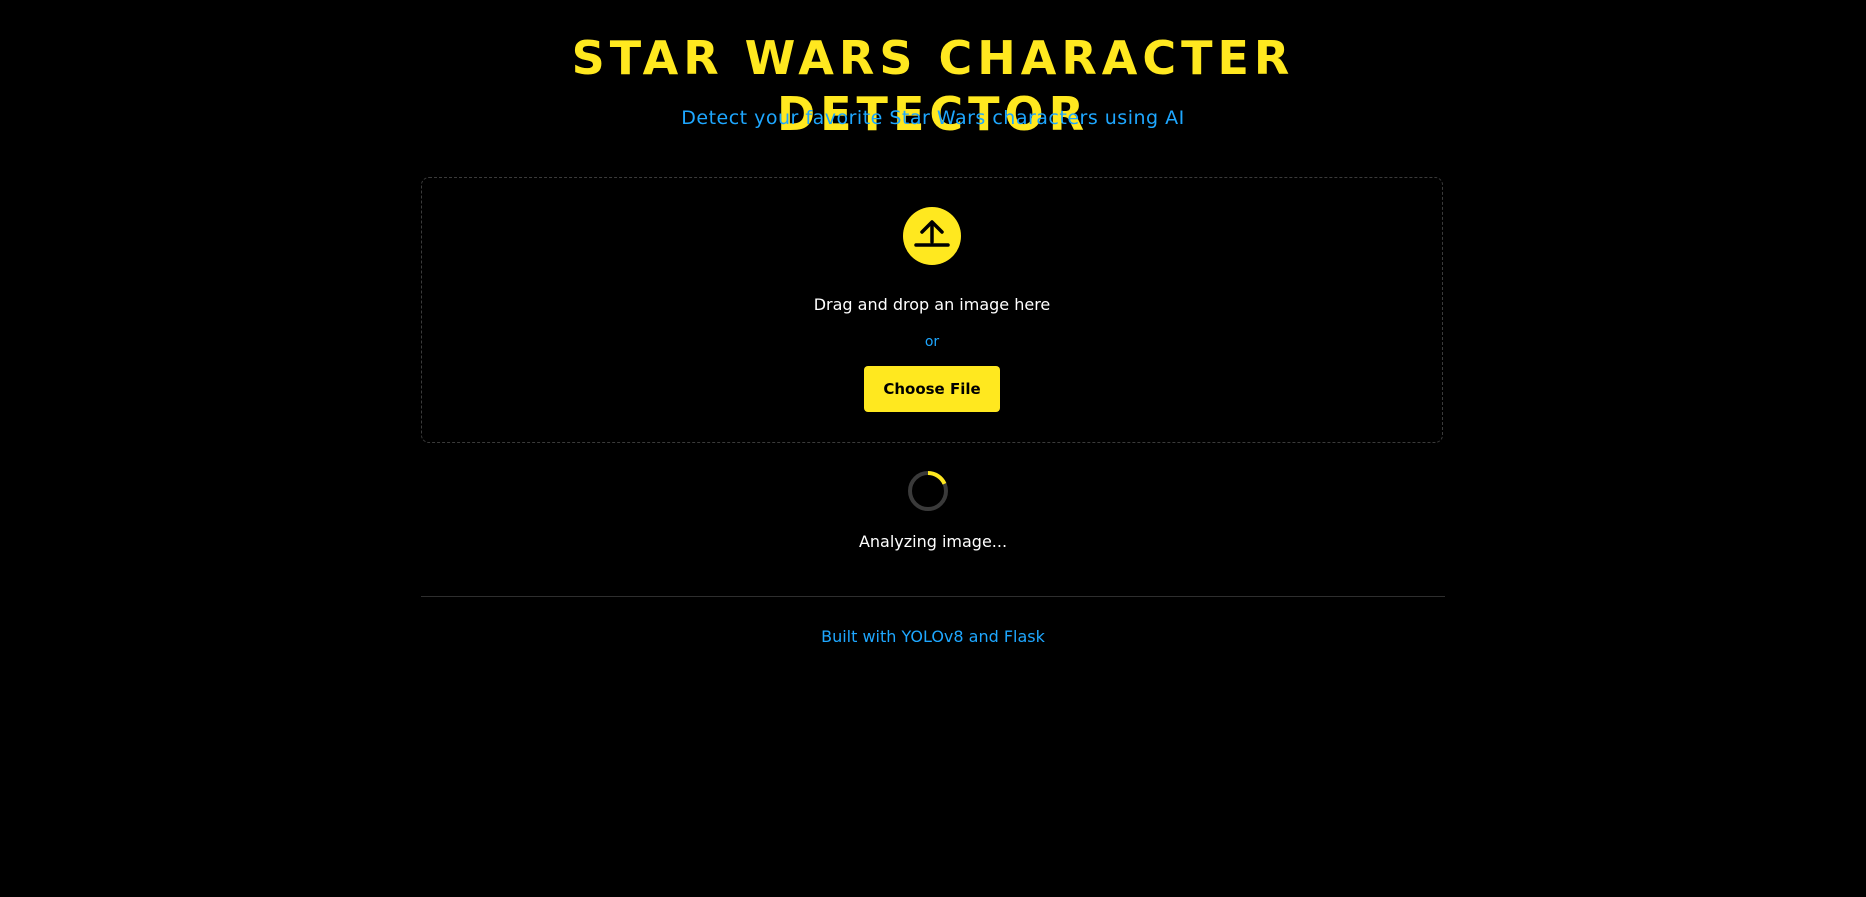 The width and height of the screenshot is (1866, 897). Describe the element at coordinates (932, 342) in the screenshot. I see `or-separator: or` at that location.